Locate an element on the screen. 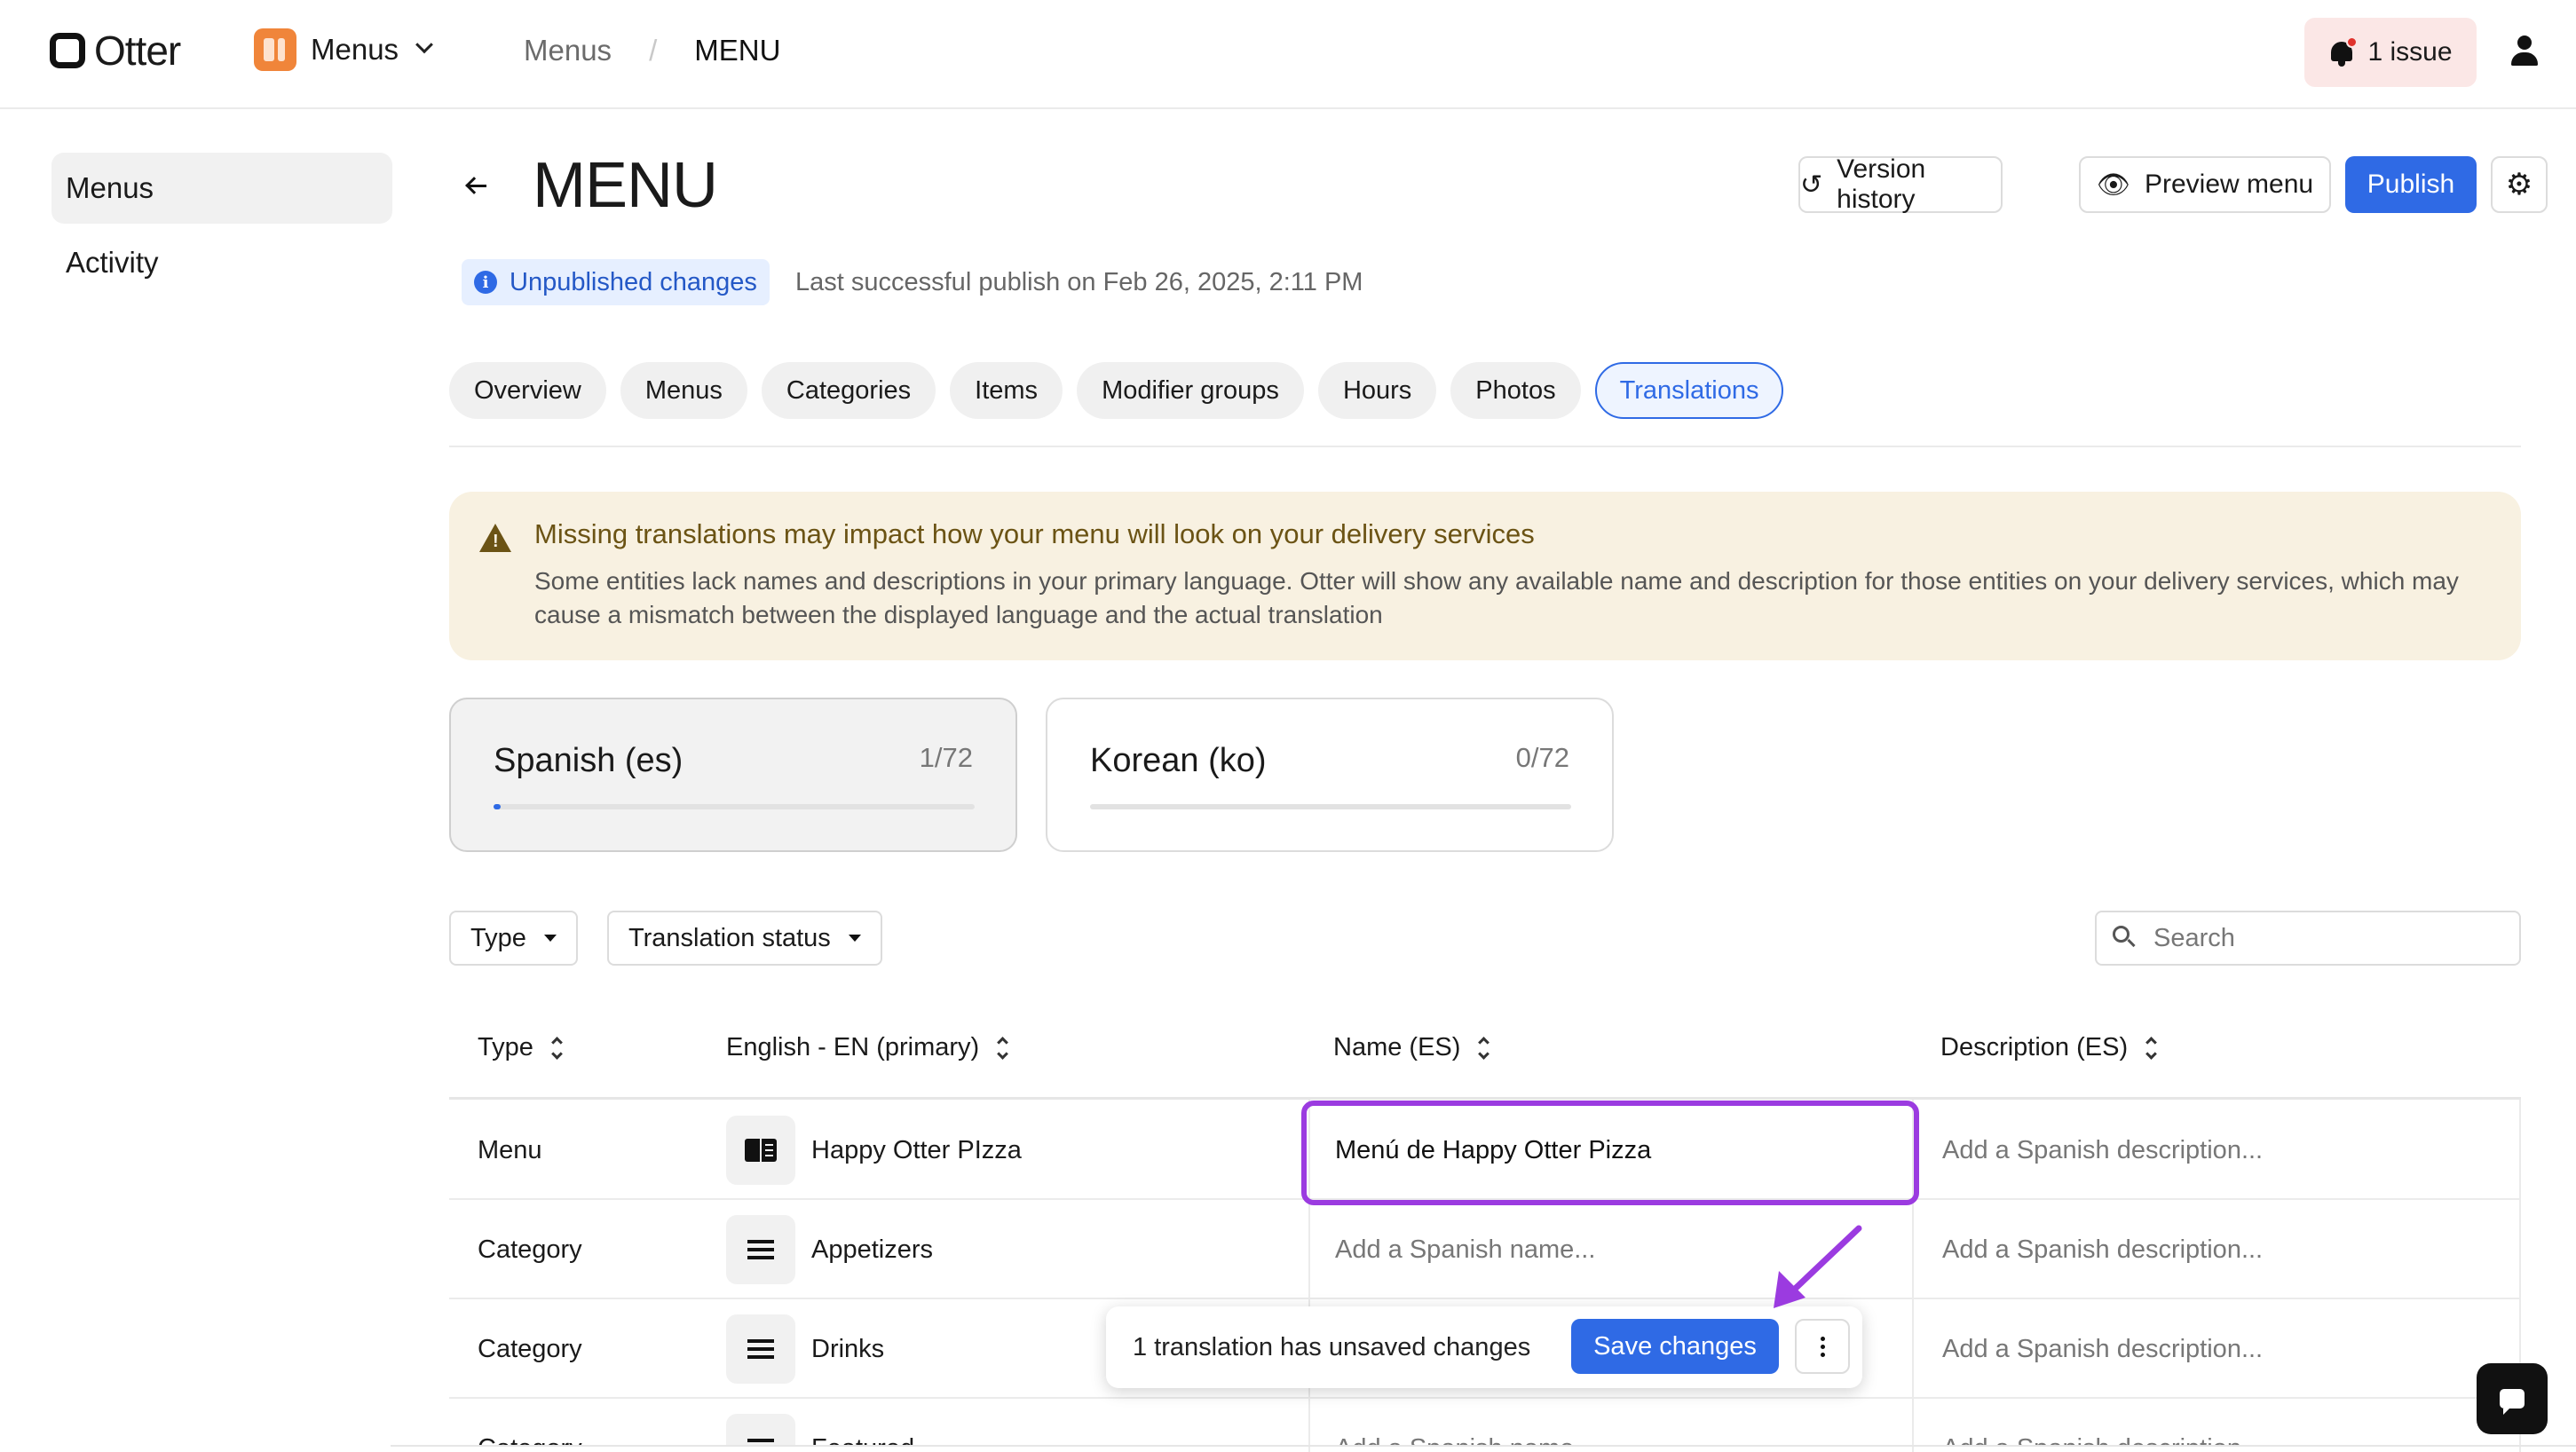  sidebar-item-menus: Menus is located at coordinates (221, 188).